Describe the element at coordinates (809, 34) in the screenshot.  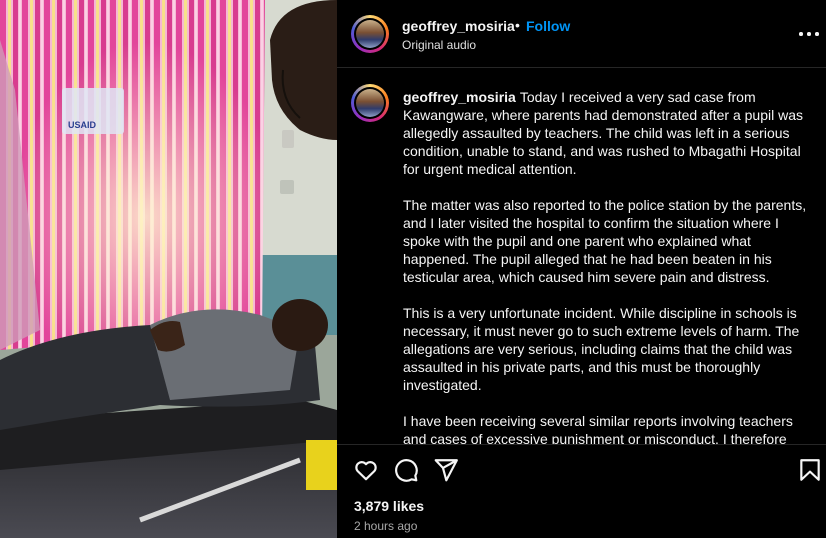
I see `more-options-icon` at that location.